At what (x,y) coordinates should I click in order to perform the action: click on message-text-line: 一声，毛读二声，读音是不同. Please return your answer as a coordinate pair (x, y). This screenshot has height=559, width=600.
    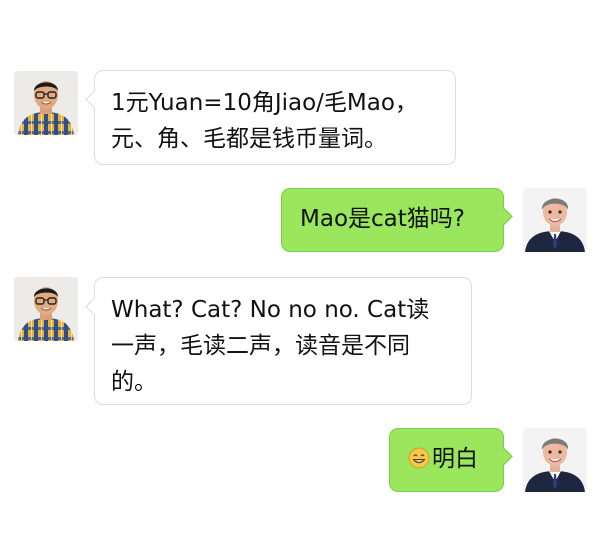
    Looking at the image, I should click on (260, 346).